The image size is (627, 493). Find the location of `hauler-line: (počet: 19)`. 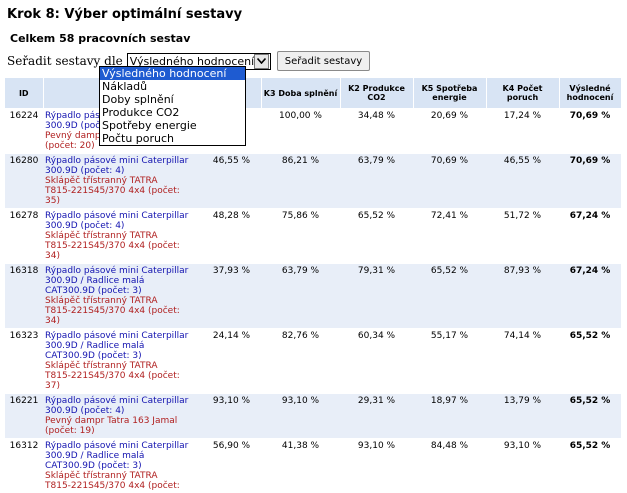

hauler-line: (počet: 19) is located at coordinates (122, 431).